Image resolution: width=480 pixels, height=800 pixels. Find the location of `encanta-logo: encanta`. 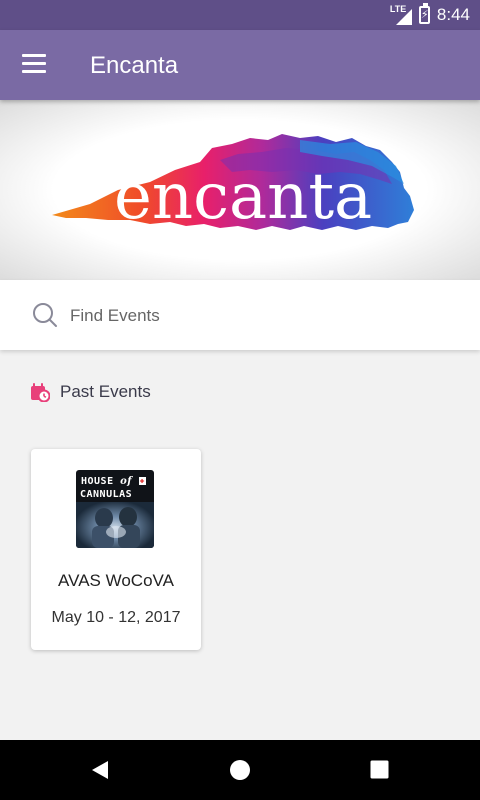

encanta-logo: encanta is located at coordinates (233, 184).